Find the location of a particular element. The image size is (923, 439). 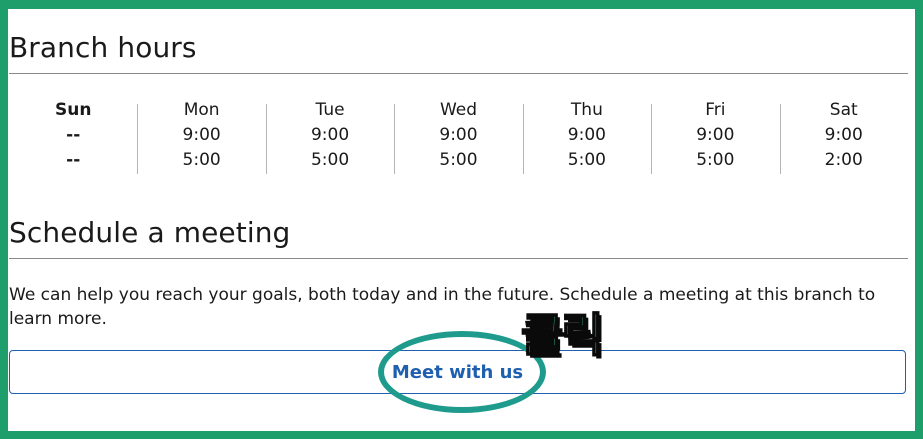

meet-with-us-button: Meet with us is located at coordinates (457, 372).